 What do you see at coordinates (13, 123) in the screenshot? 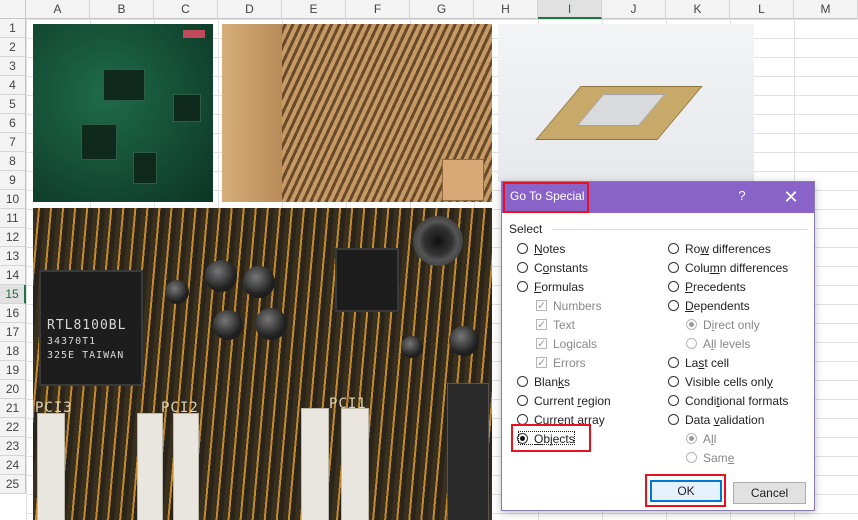
I see `row-header-6: 6` at bounding box center [13, 123].